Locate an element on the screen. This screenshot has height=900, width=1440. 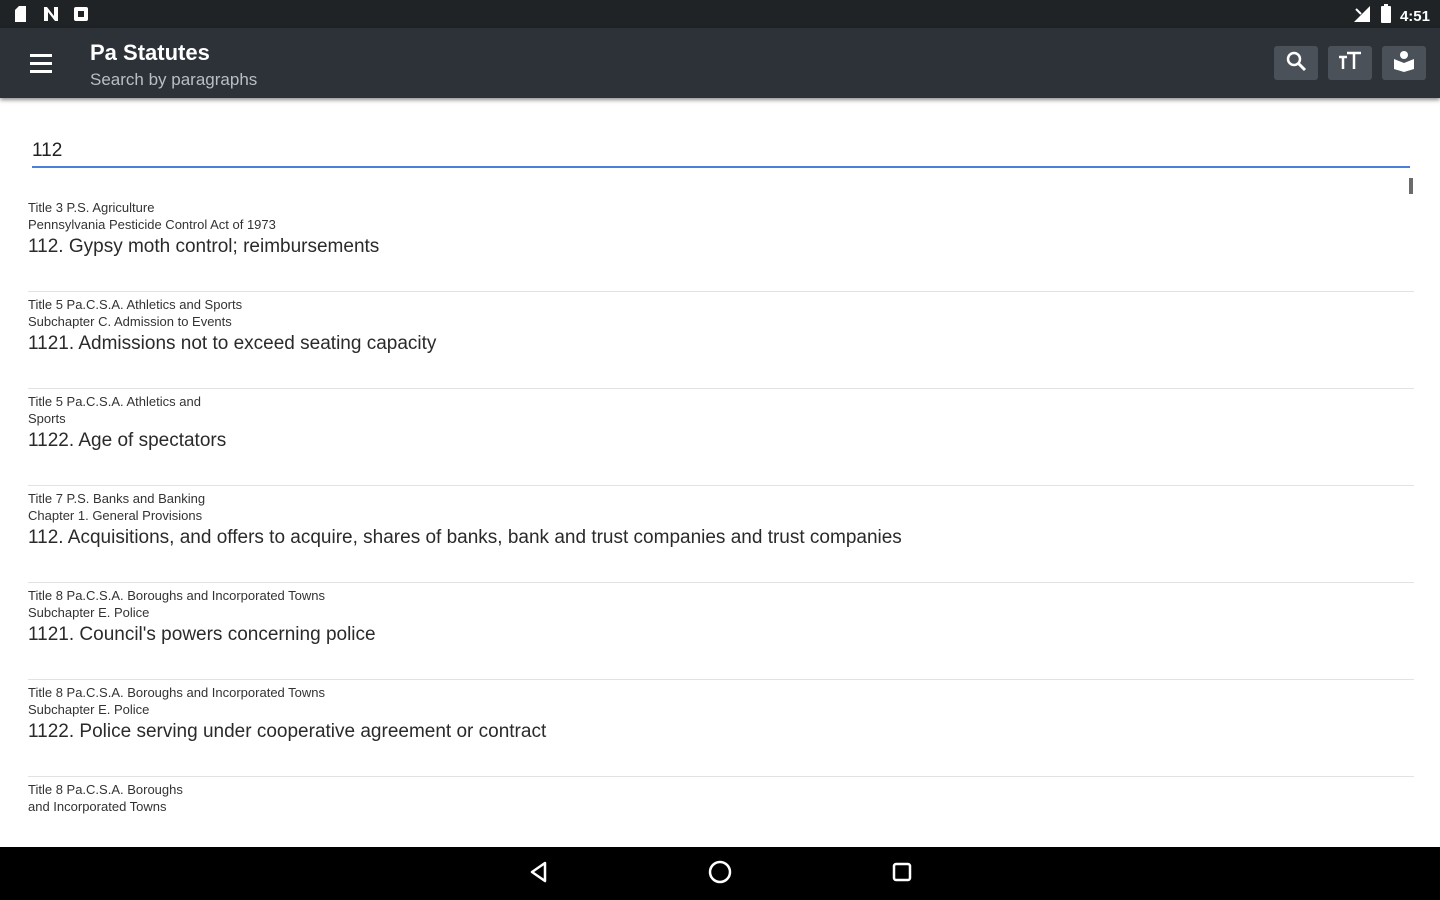
result-act-name: and Incorporated Towns is located at coordinates (97, 806).